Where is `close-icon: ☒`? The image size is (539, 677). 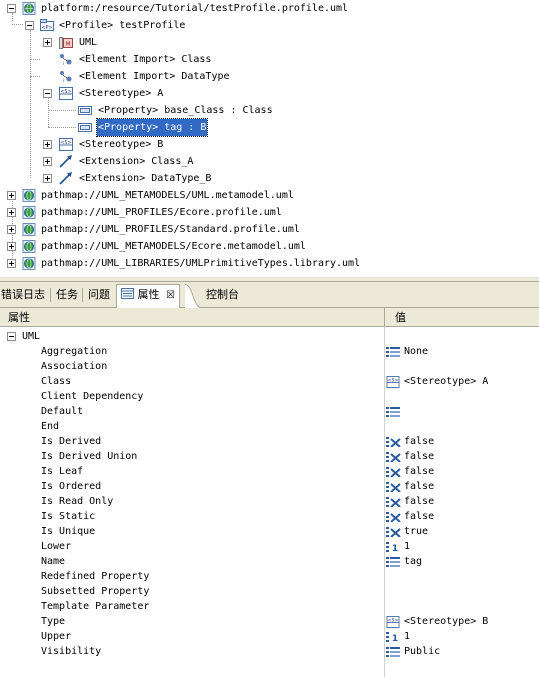
close-icon: ☒ is located at coordinates (170, 295).